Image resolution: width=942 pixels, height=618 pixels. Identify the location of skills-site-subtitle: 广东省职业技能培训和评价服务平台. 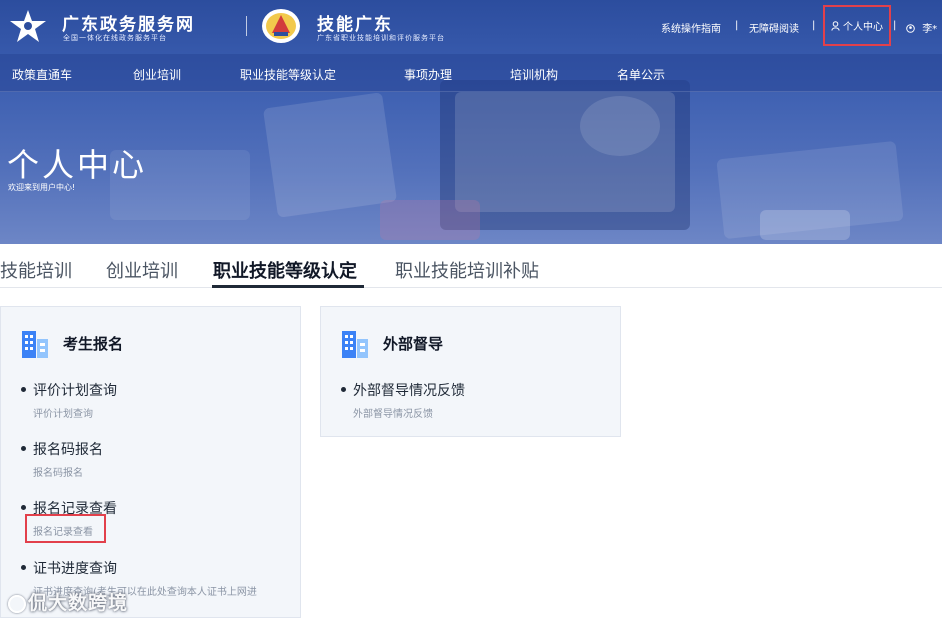
(381, 38).